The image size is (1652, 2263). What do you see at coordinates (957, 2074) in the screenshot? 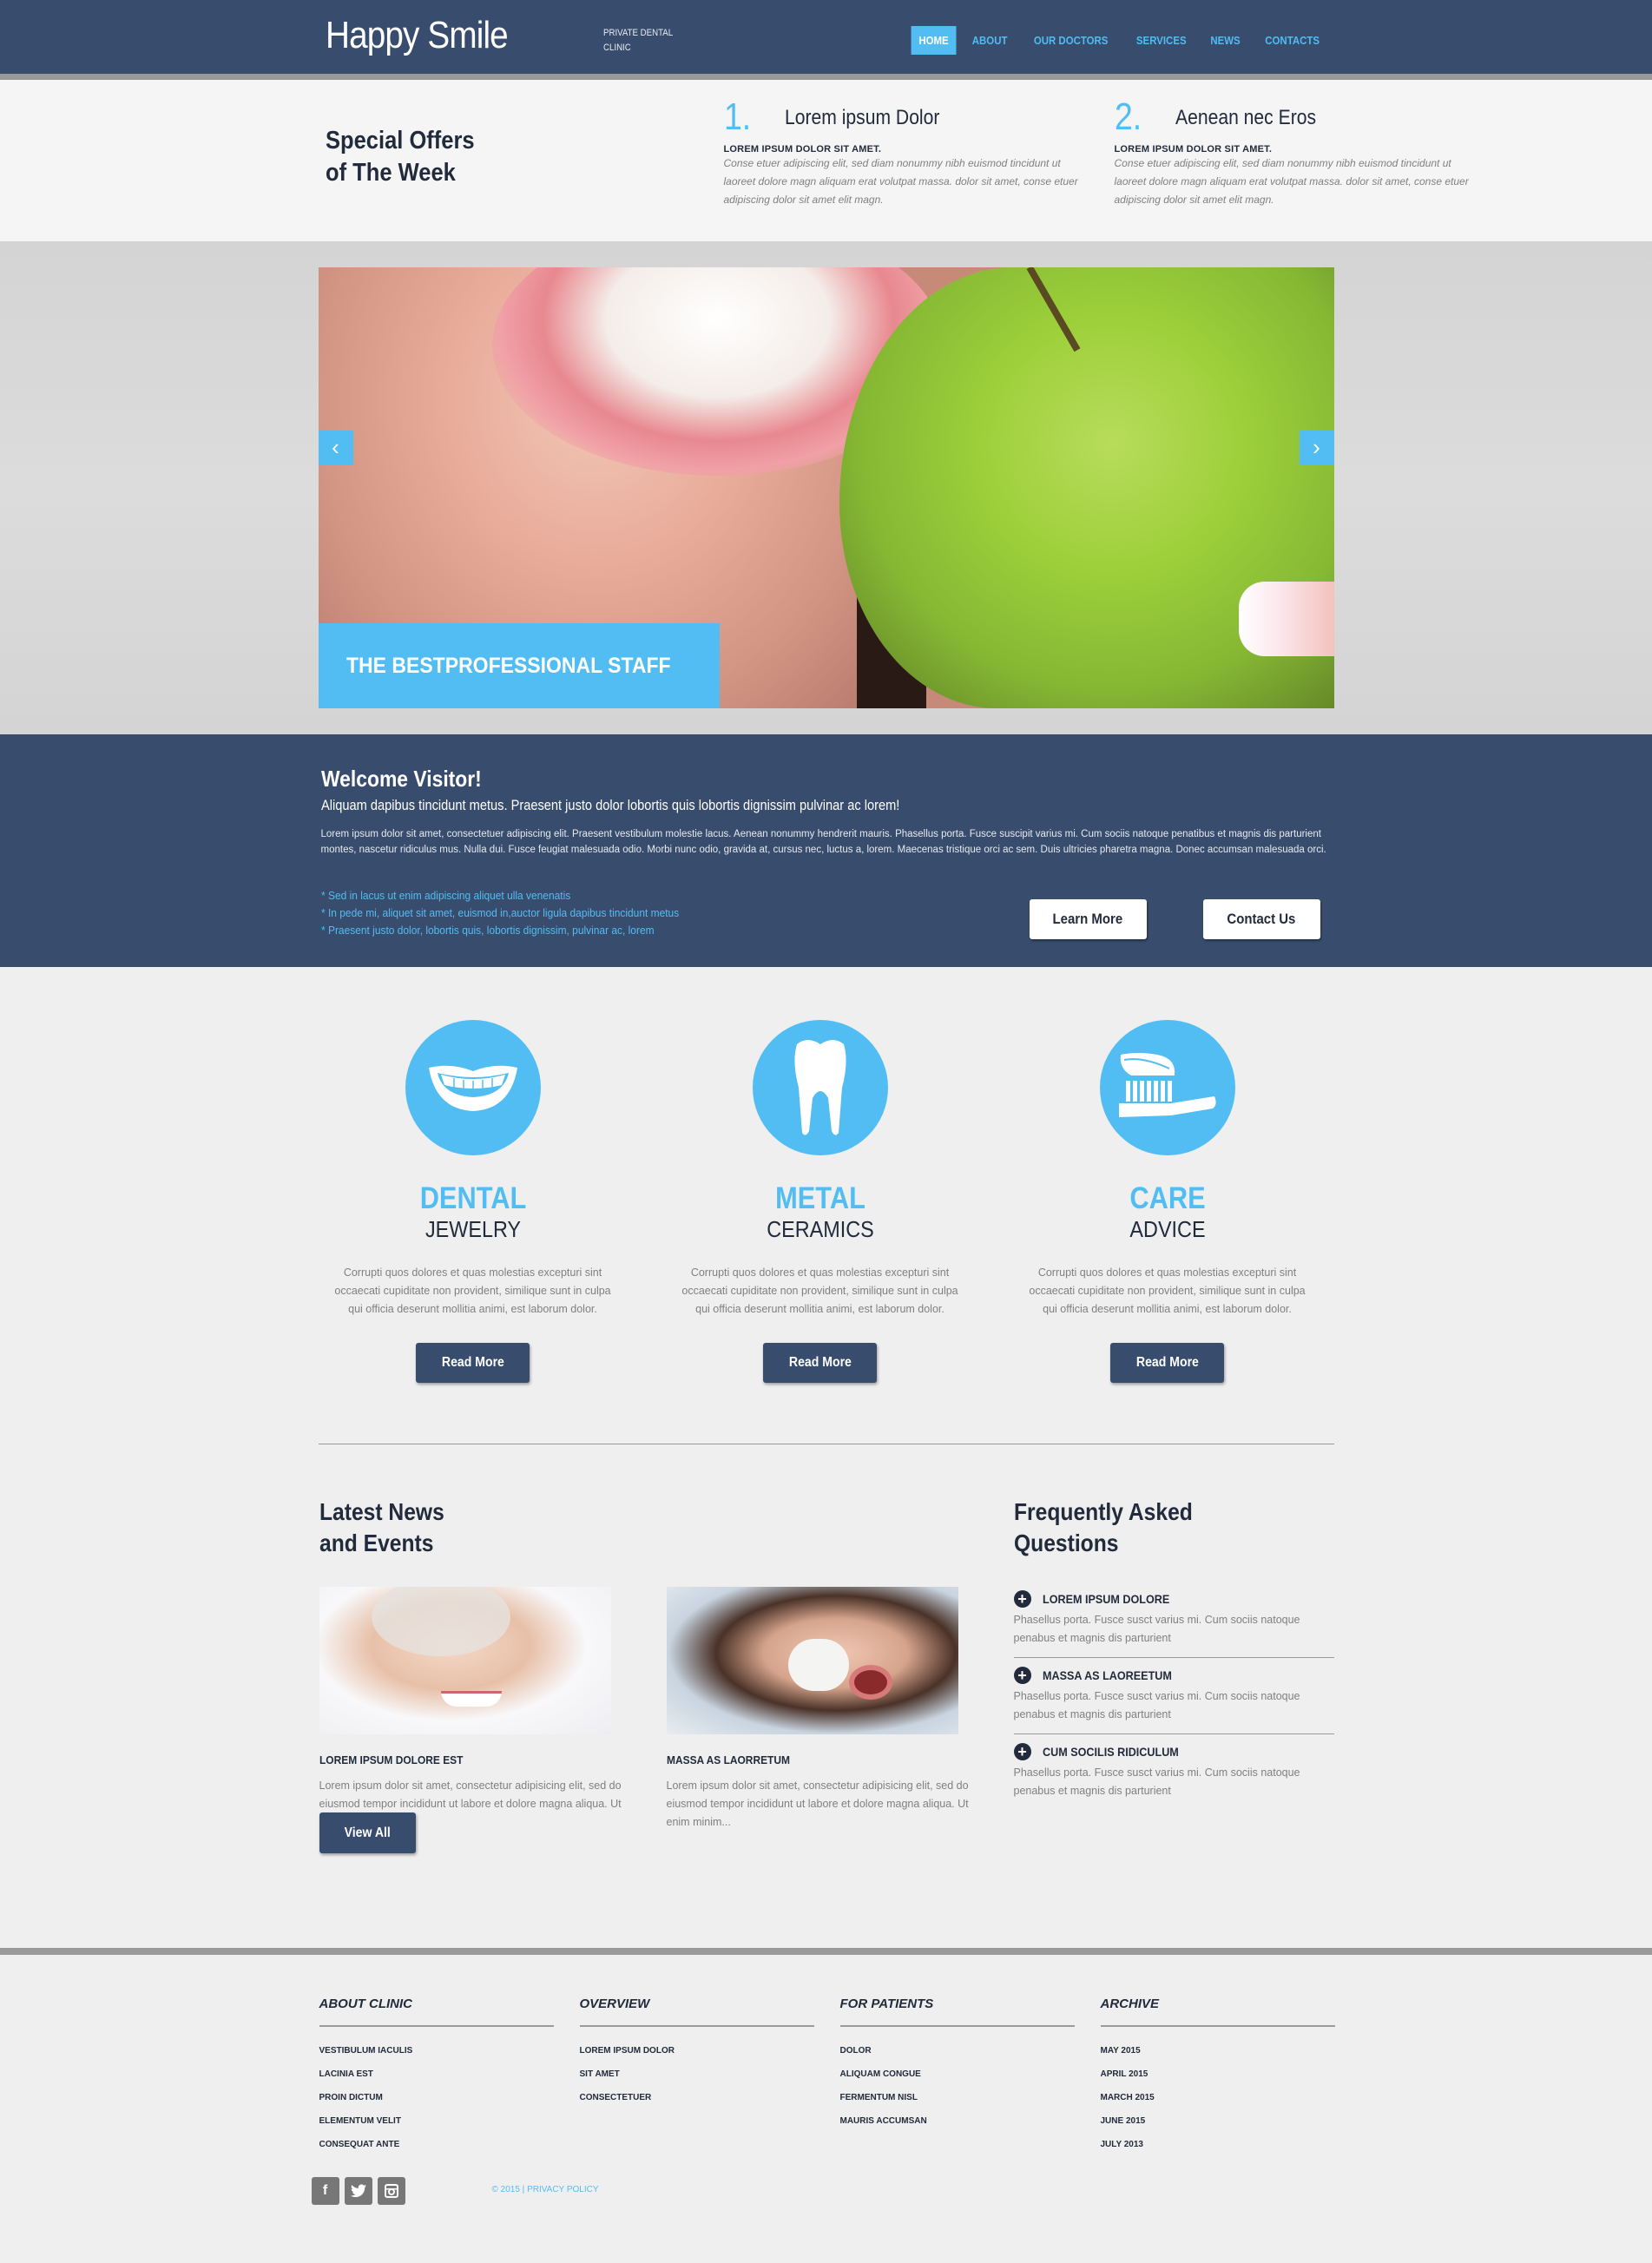
I see `footer-link: ALIQUAM CONGUE` at bounding box center [957, 2074].